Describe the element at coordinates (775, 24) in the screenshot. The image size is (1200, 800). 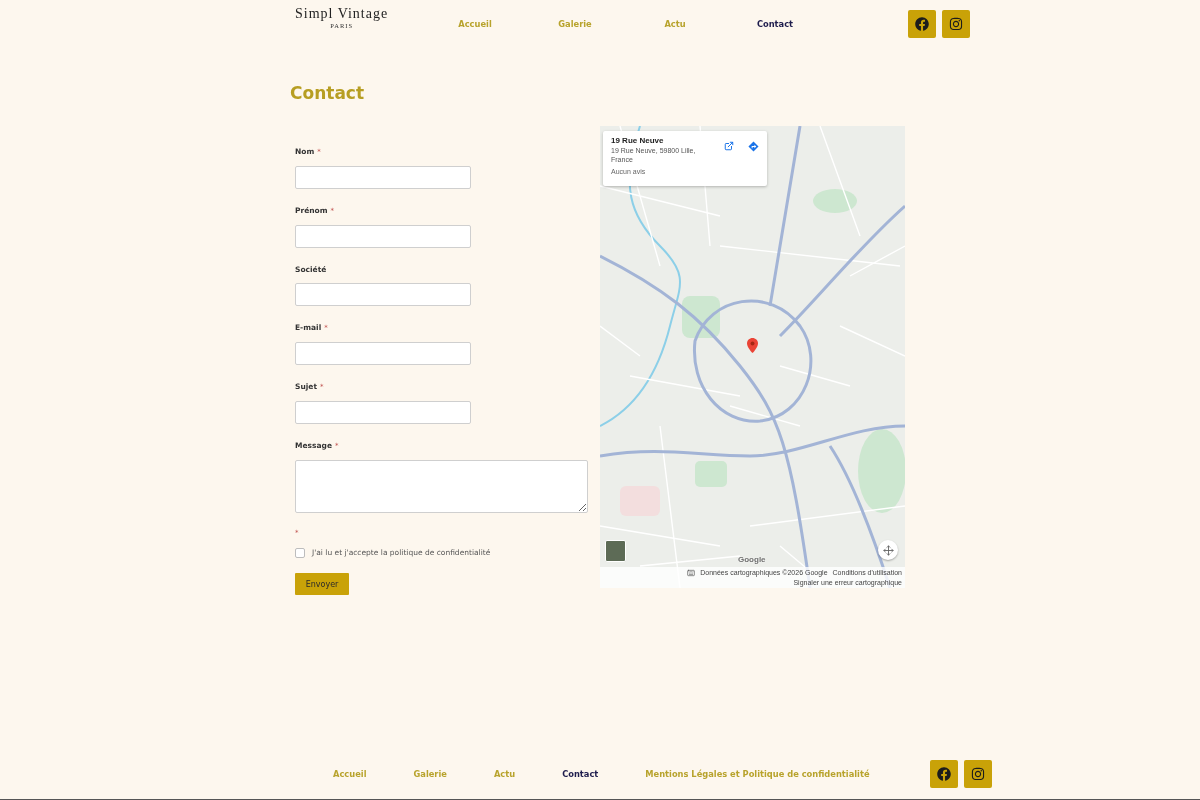
I see `nav-link: Contact` at that location.